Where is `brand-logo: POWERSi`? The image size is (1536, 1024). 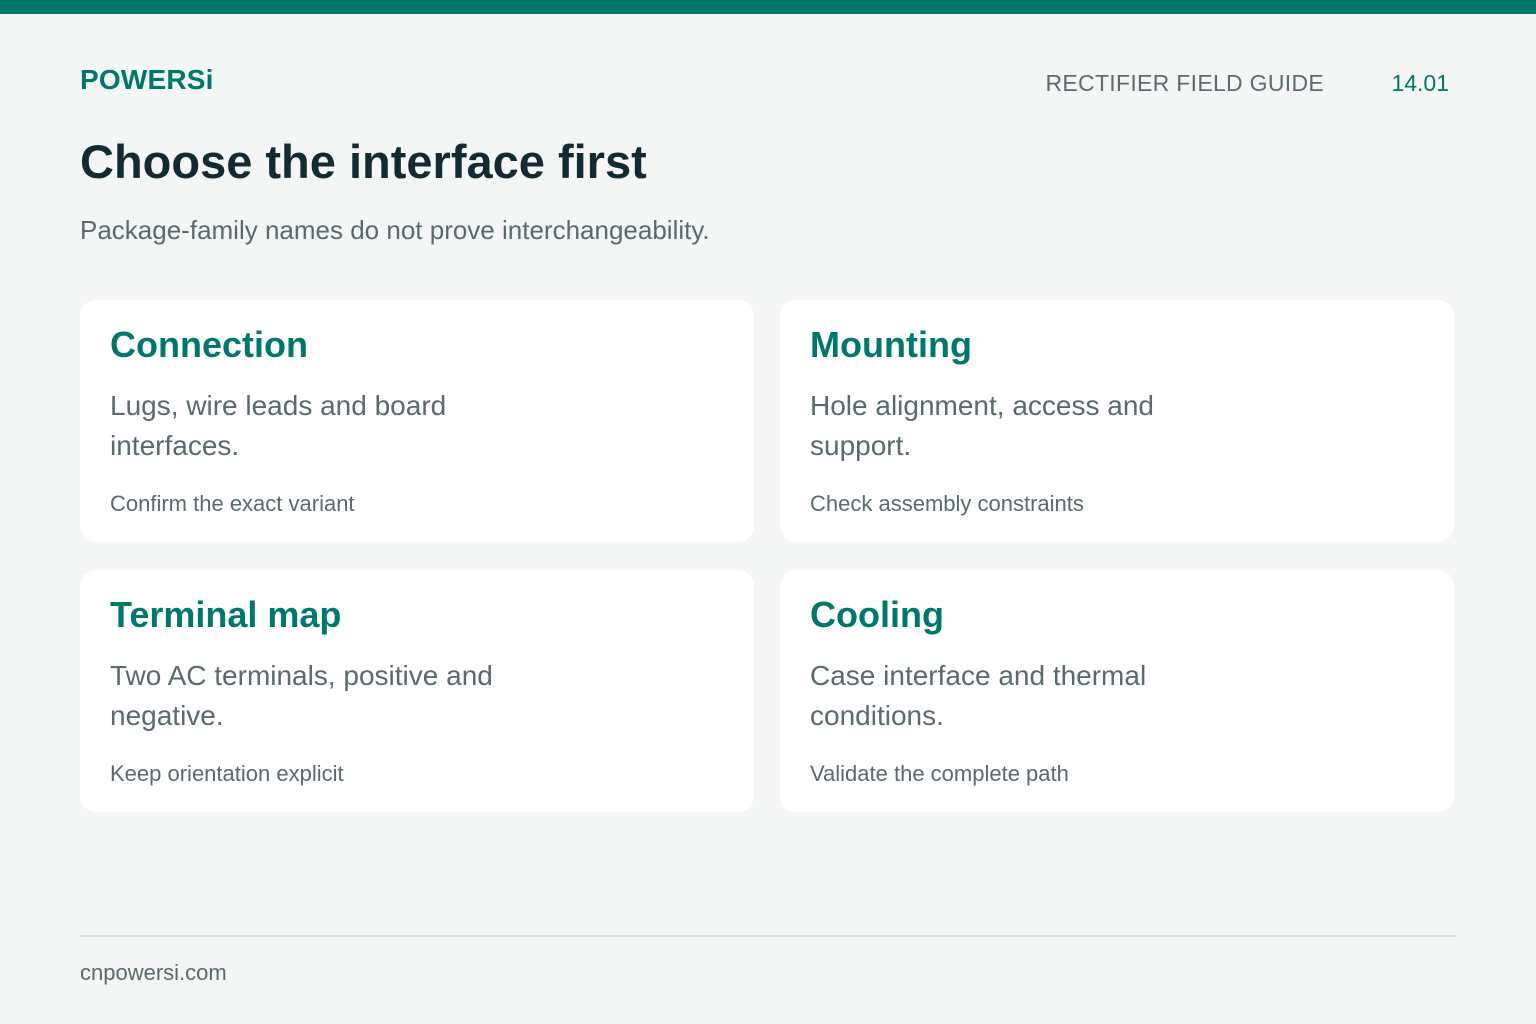 brand-logo: POWERSi is located at coordinates (147, 79).